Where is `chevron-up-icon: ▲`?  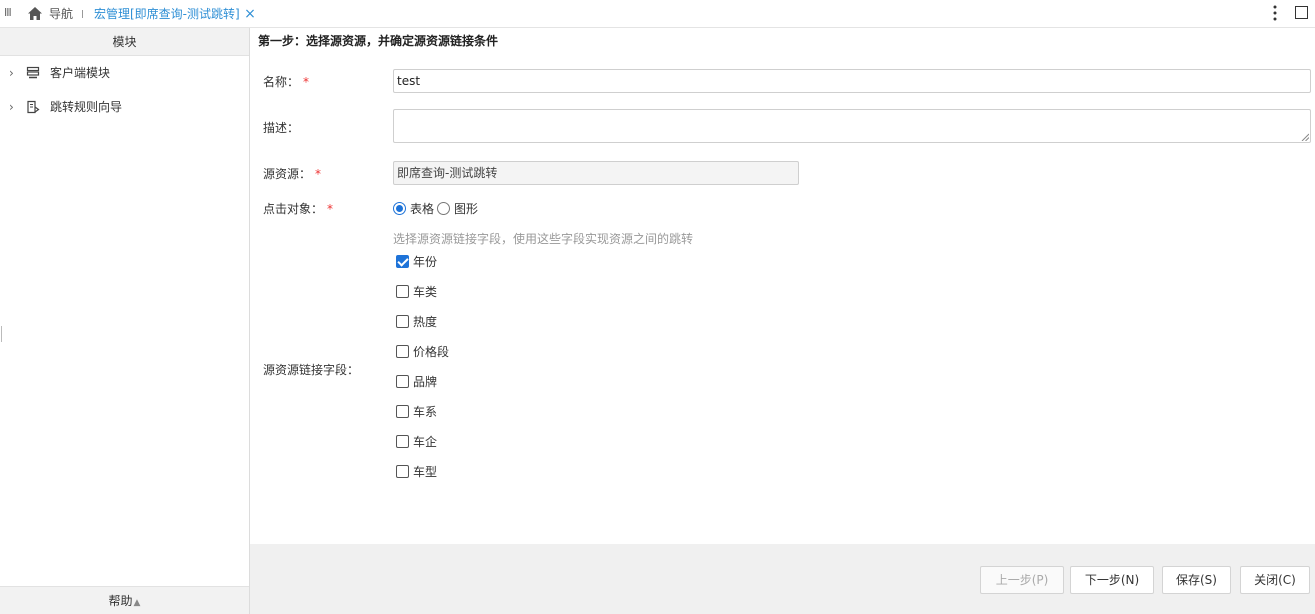 chevron-up-icon: ▲ is located at coordinates (137, 603).